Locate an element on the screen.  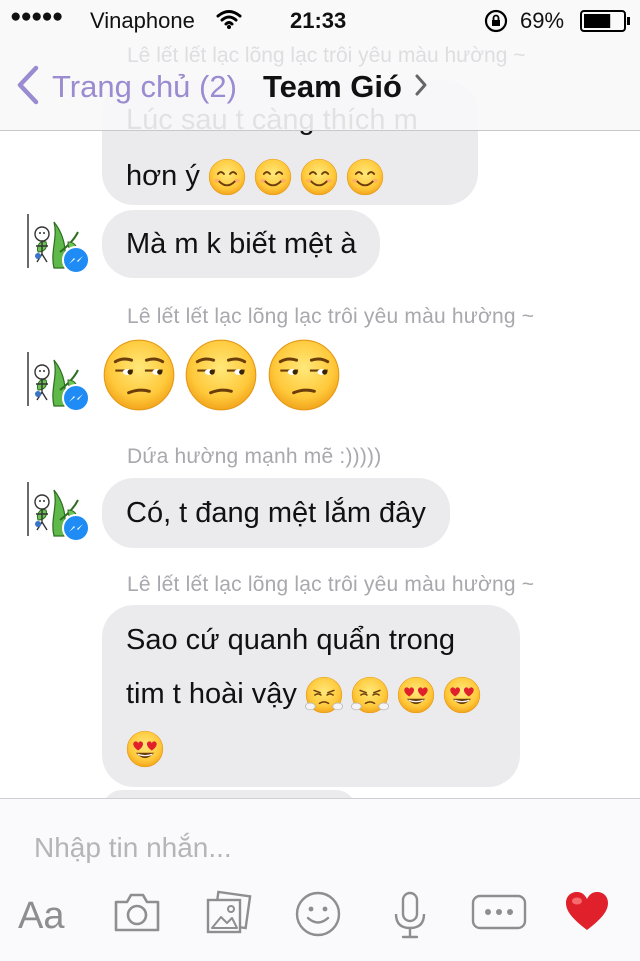
emoji-button is located at coordinates (324, 916).